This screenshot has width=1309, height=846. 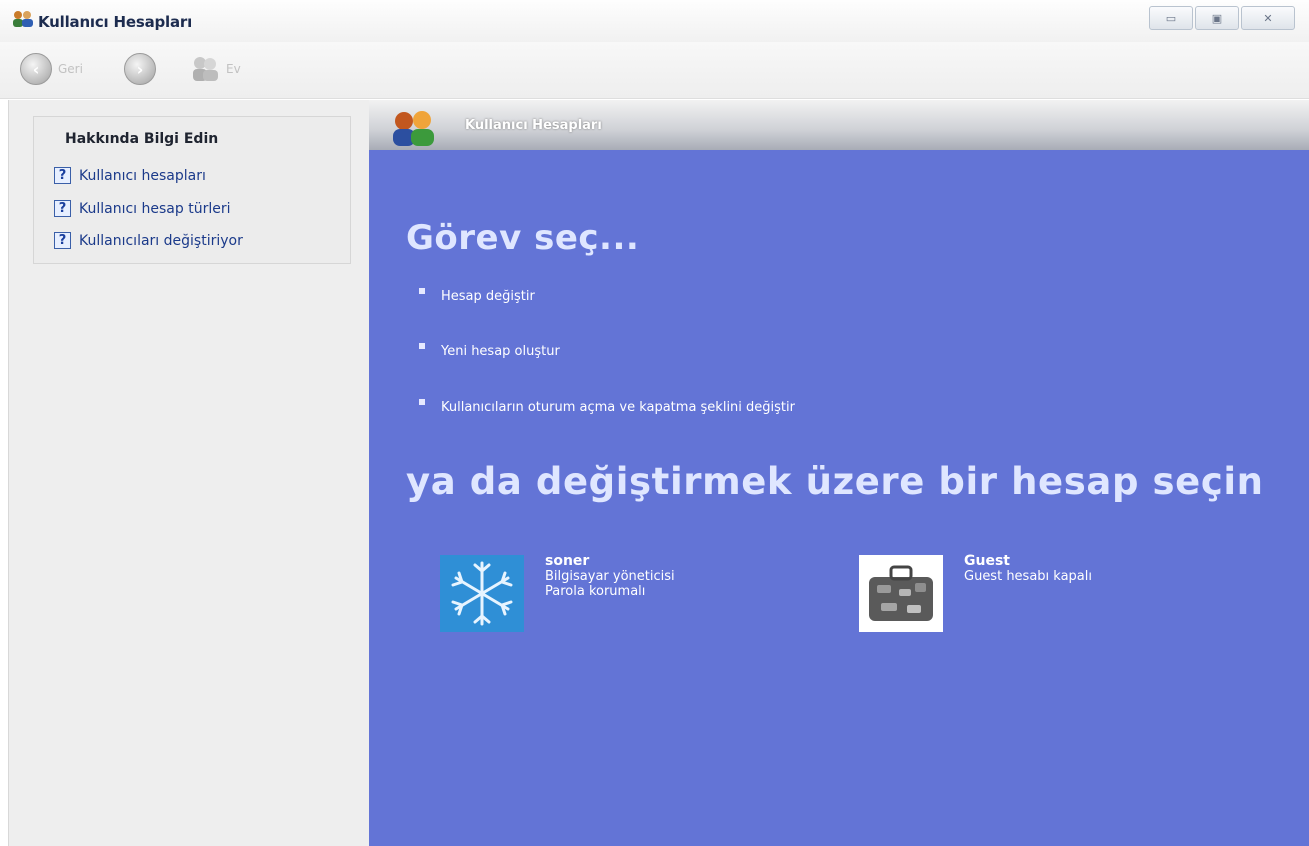 I want to click on maximize-button: ▣, so click(x=1217, y=18).